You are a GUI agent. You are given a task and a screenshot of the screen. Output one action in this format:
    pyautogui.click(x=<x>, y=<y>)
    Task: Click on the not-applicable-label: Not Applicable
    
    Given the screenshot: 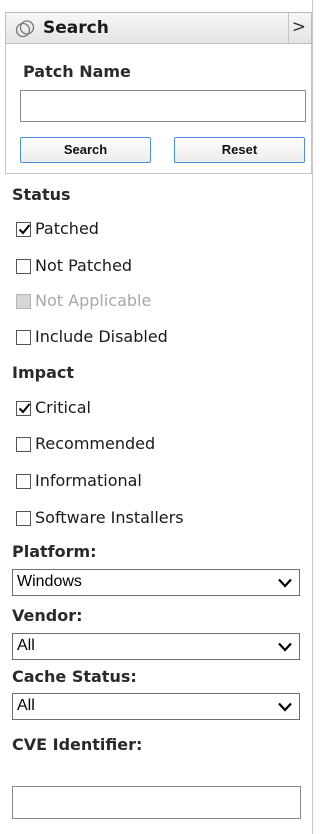 What is the action you would take?
    pyautogui.click(x=93, y=300)
    